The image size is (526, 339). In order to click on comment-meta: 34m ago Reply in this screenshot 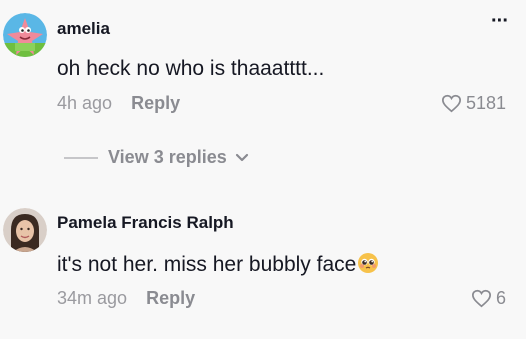, I will do `click(126, 298)`.